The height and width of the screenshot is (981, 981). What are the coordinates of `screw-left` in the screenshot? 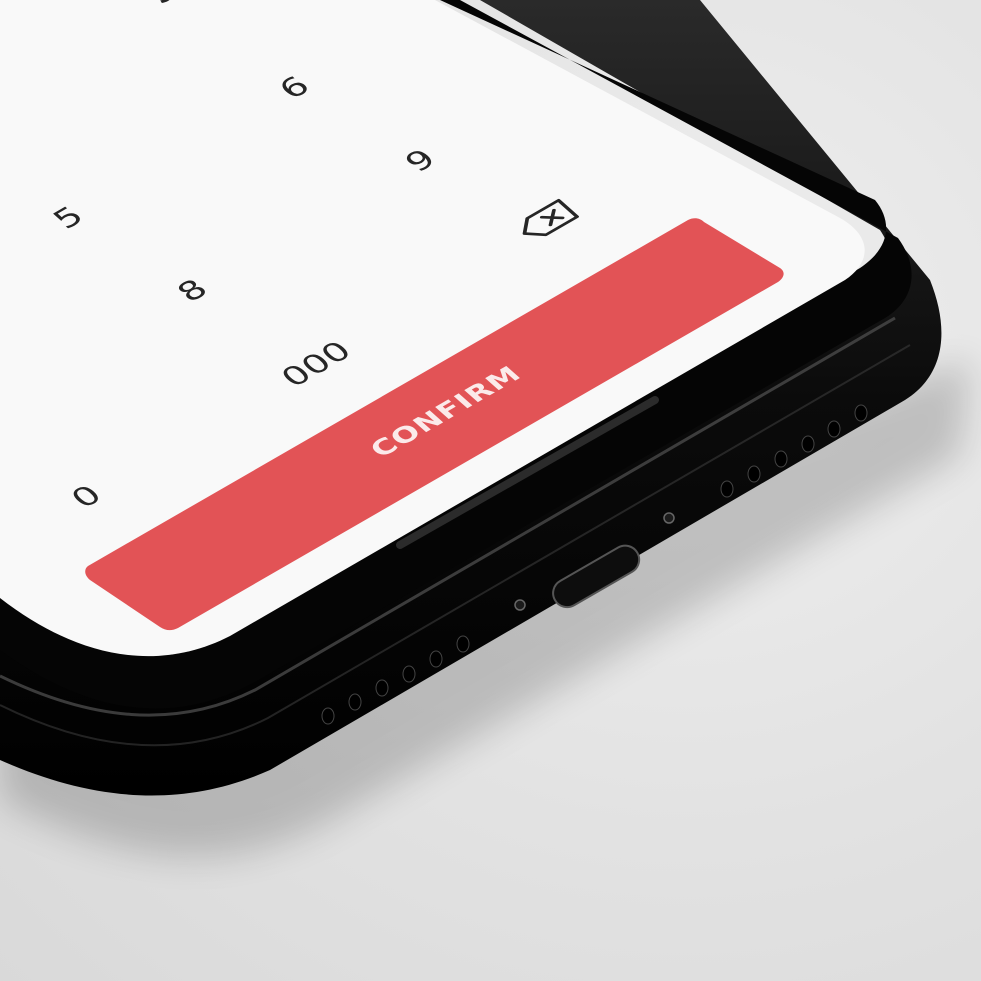 It's located at (520, 605).